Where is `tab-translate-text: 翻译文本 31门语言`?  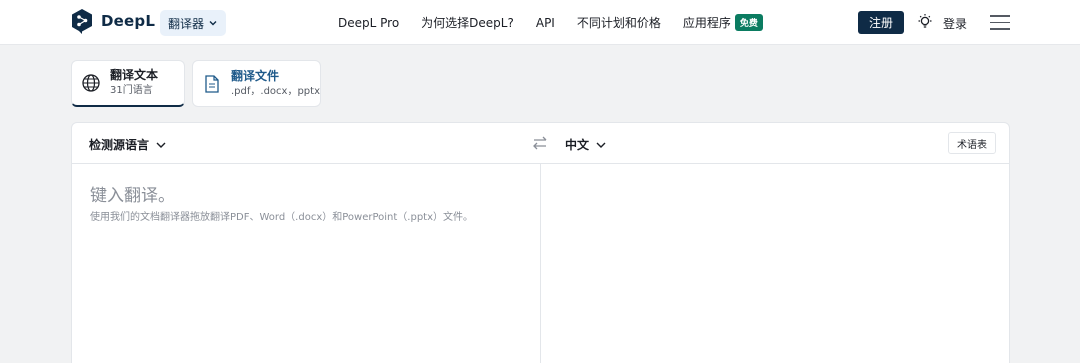
tab-translate-text: 翻译文本 31门语言 is located at coordinates (128, 83).